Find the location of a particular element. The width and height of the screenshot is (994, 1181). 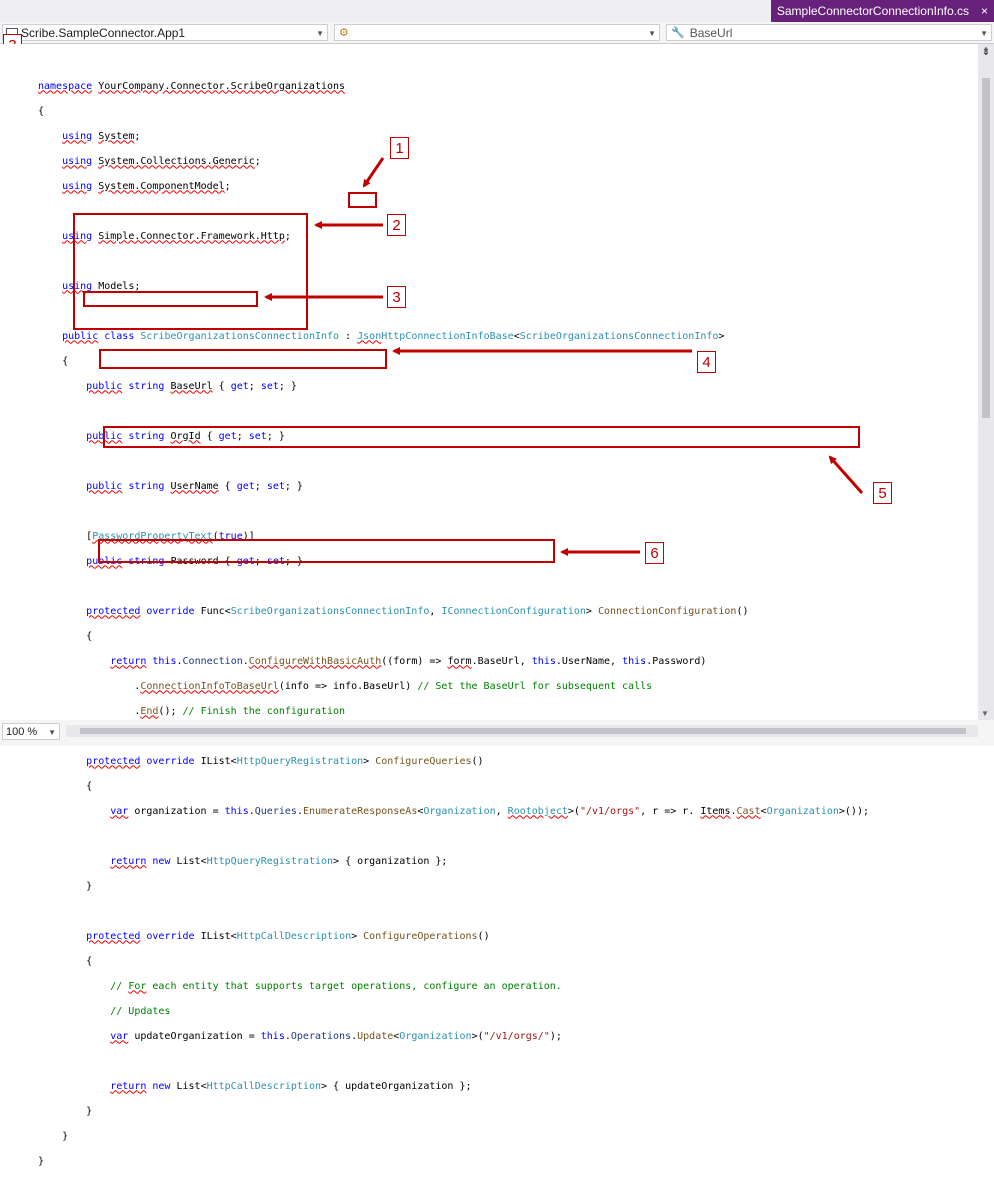

code-line: // Updates is located at coordinates (140, 1011).